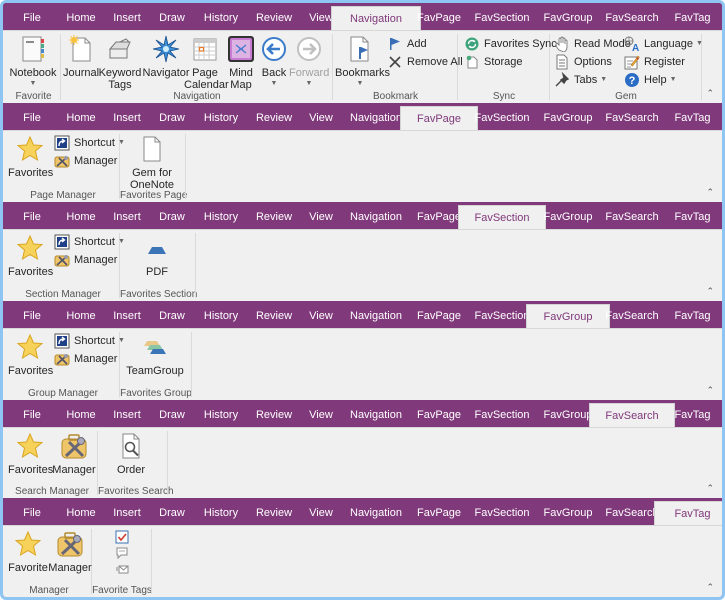  I want to click on journal-button: Journal, so click(81, 57).